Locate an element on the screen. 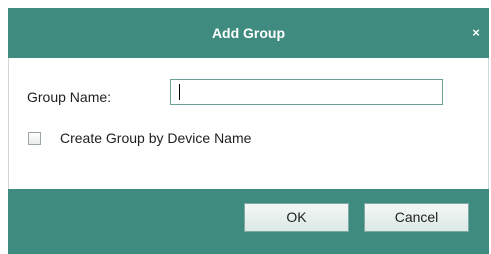  group-name-label: Group Name: is located at coordinates (69, 97).